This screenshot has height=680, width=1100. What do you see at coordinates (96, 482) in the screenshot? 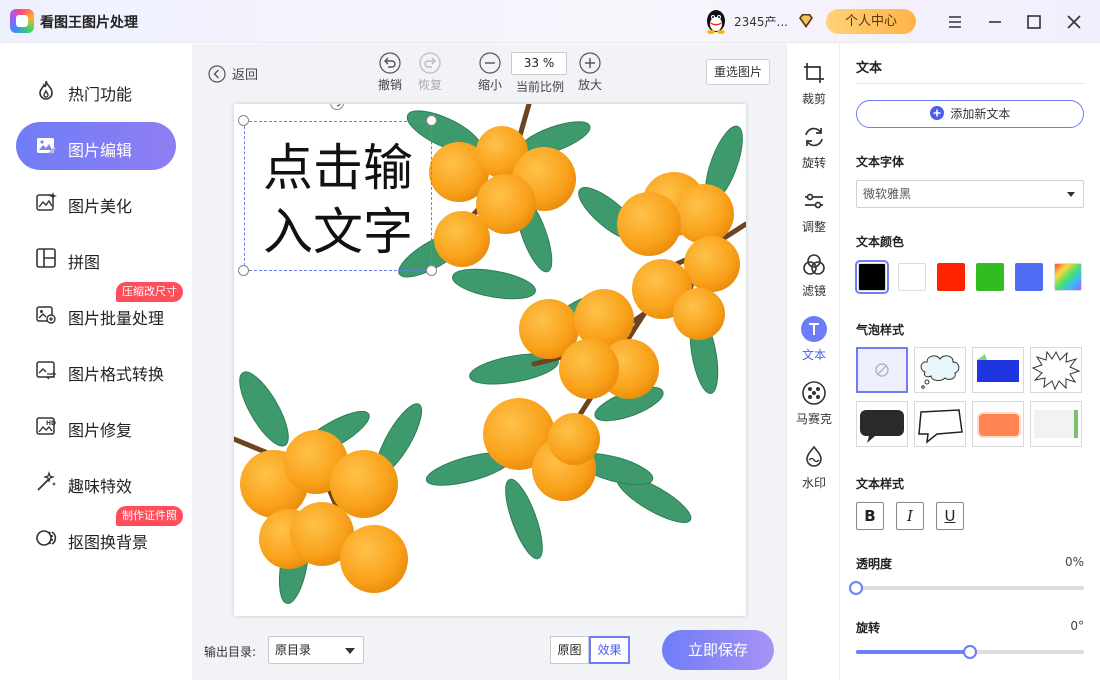
I see `sidebar-item-effects: 趣味特效` at bounding box center [96, 482].